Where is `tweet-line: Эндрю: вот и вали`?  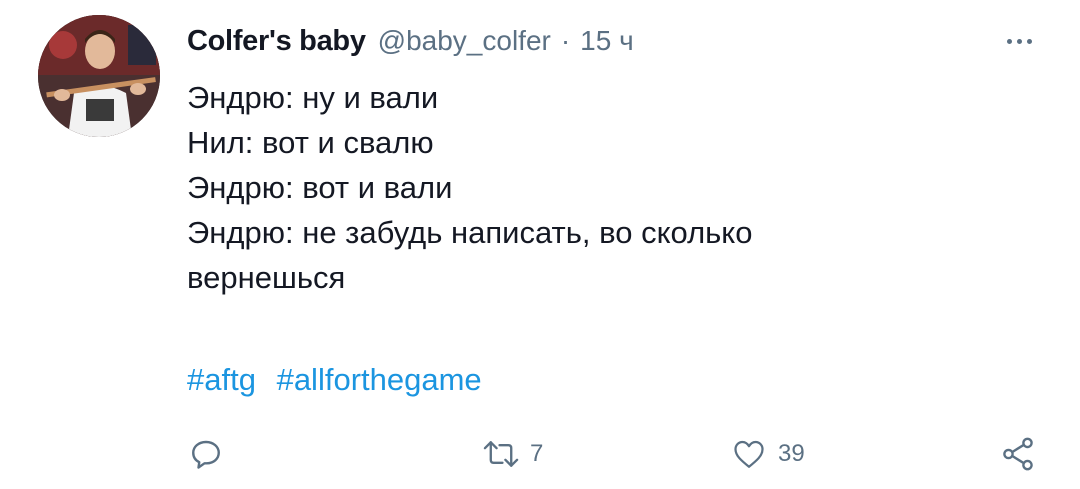
tweet-line: Эндрю: вот и вали is located at coordinates (320, 187).